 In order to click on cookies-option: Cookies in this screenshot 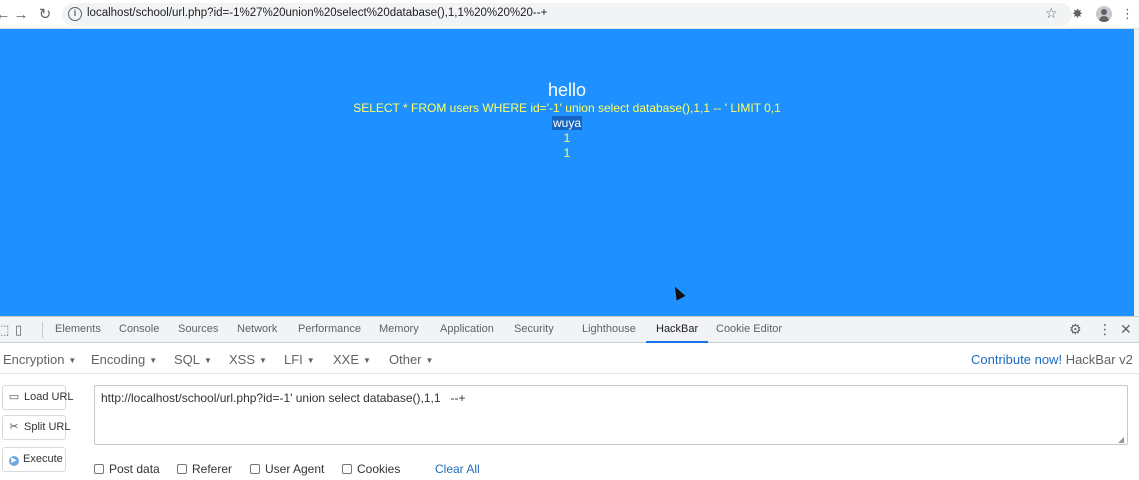, I will do `click(371, 469)`.